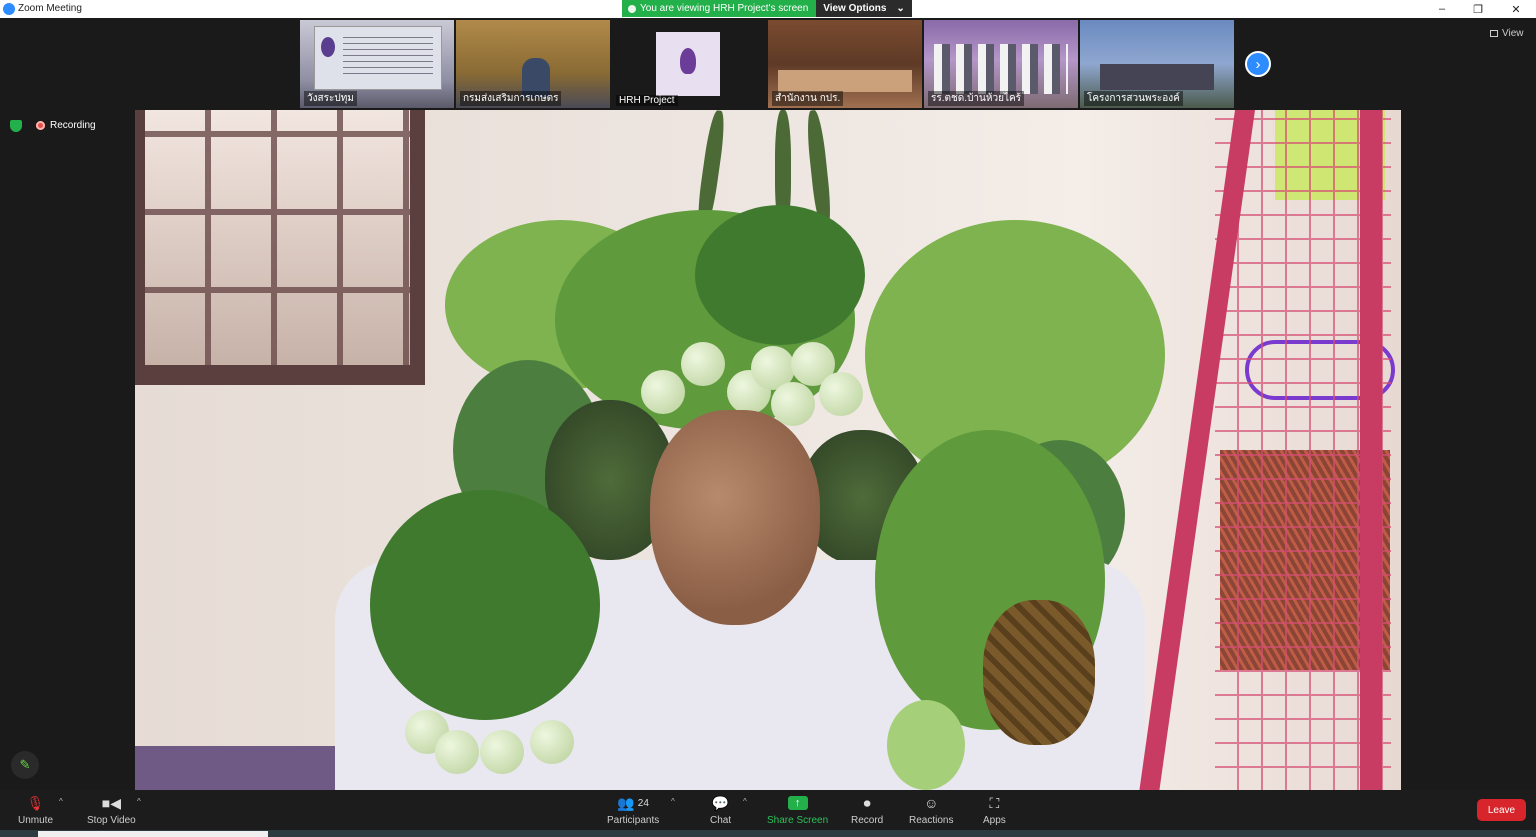 The image size is (1536, 837). What do you see at coordinates (73, 125) in the screenshot?
I see `recording-label: Recording` at bounding box center [73, 125].